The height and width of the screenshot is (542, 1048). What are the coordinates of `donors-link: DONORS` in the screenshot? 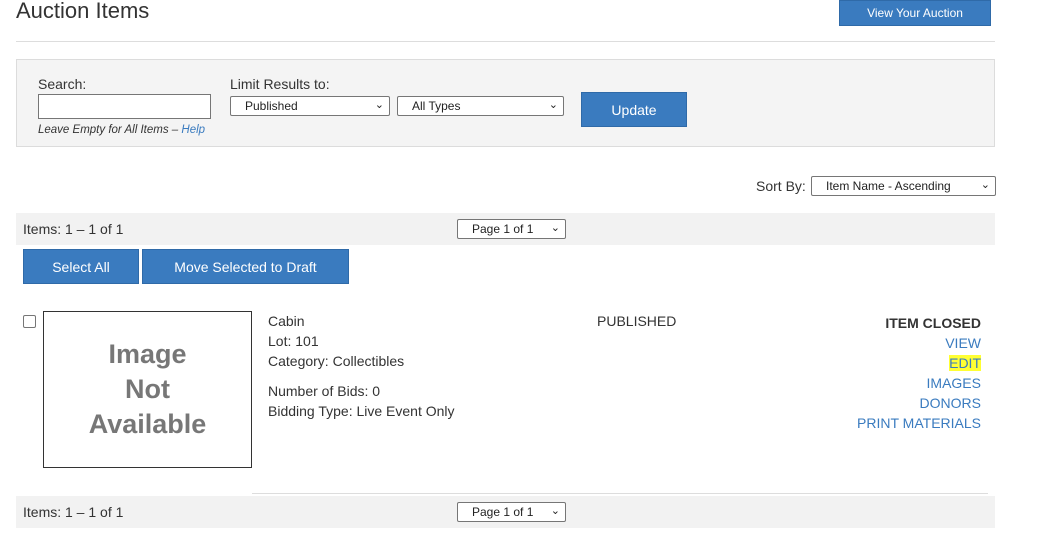 It's located at (950, 403).